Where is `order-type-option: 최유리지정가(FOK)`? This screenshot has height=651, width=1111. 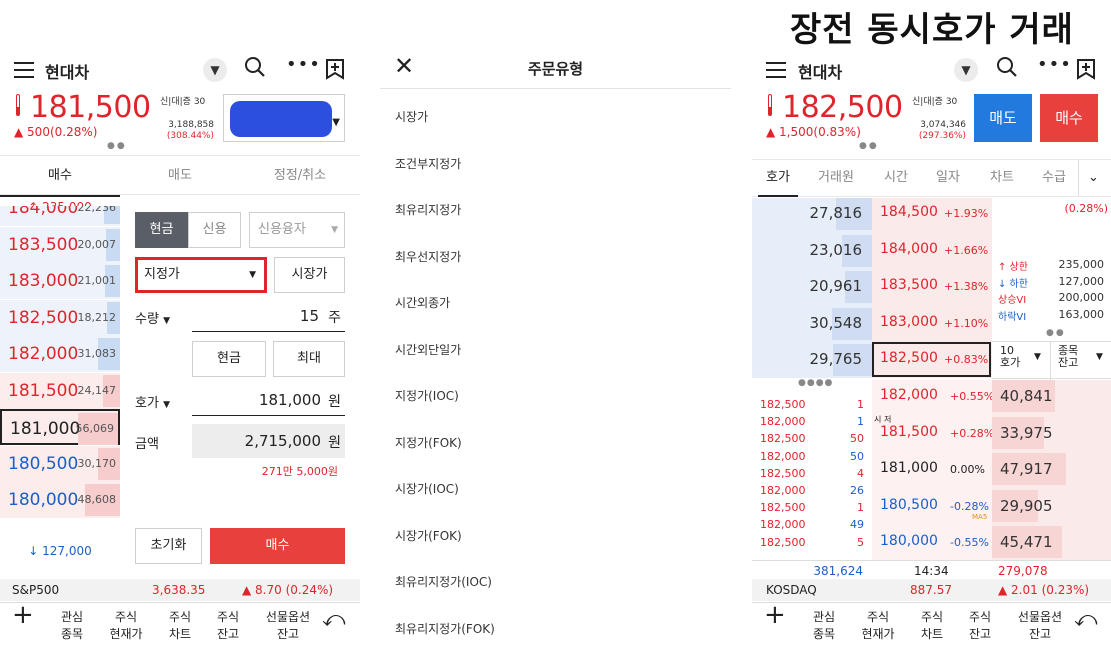 order-type-option: 최유리지정가(FOK) is located at coordinates (445, 628).